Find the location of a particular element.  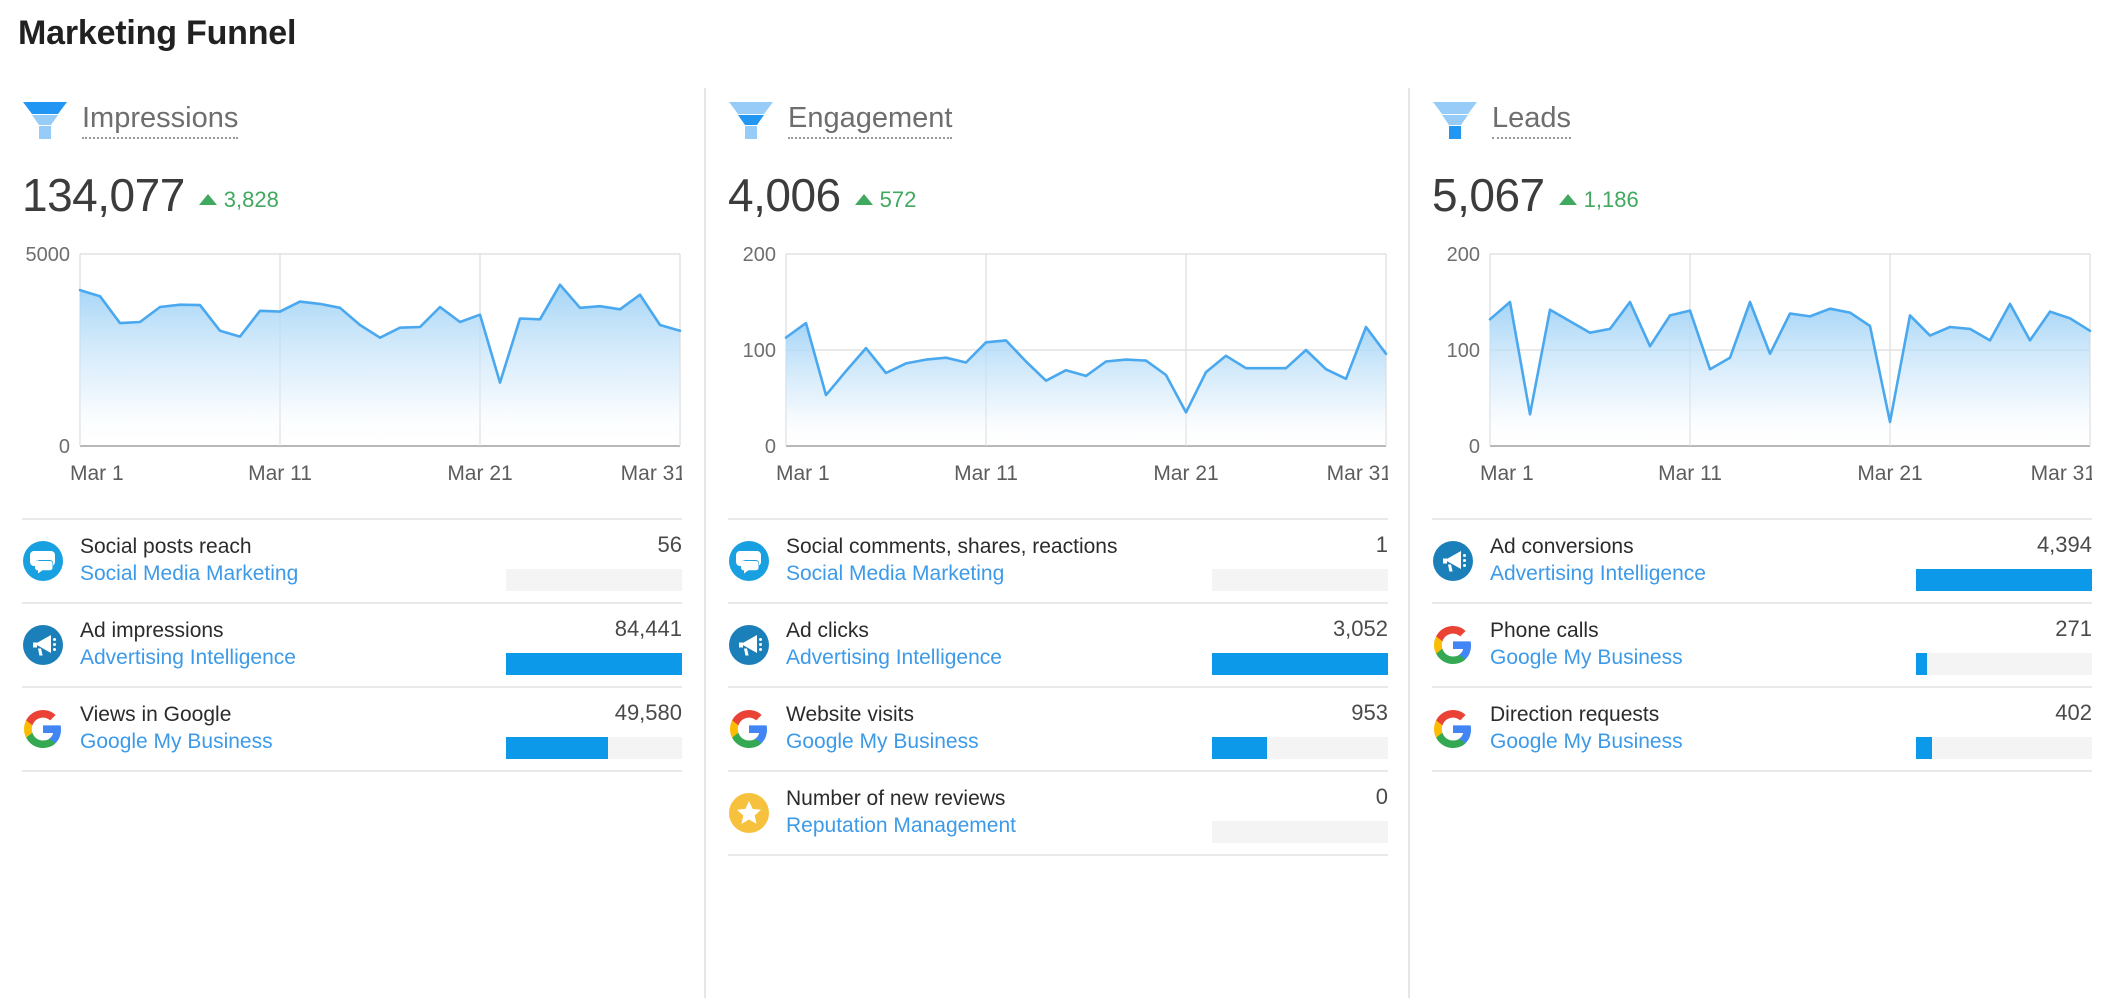

metric-text: Social posts reach Social Media Marketing is located at coordinates (293, 561).